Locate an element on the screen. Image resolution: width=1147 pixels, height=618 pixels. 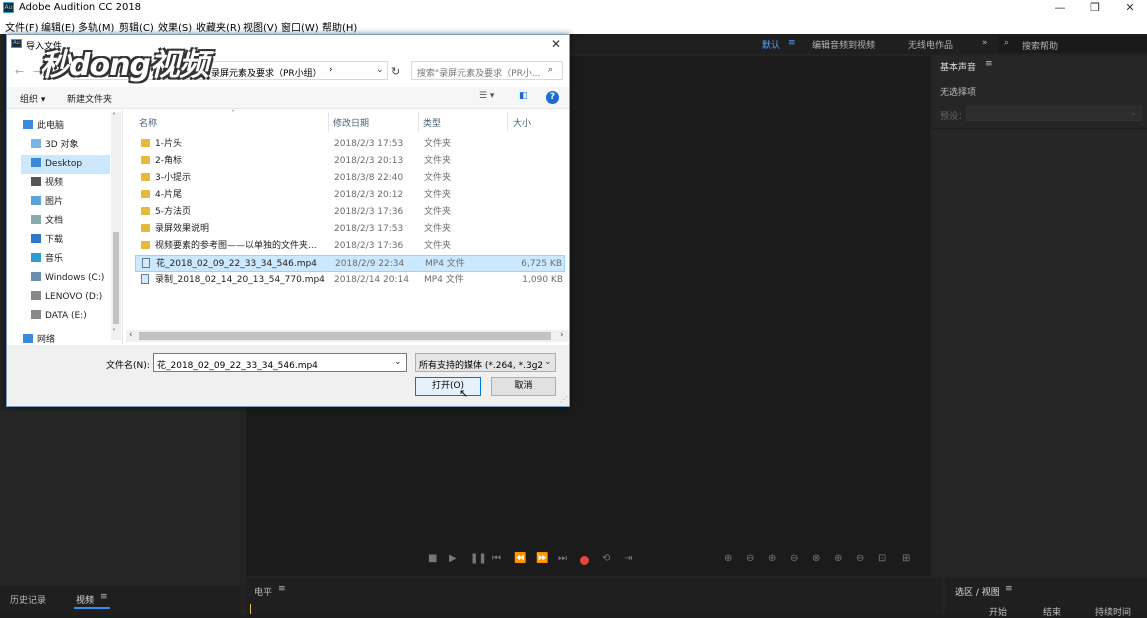
nav-3d-objects: 3D 对象 is located at coordinates (76, 145).